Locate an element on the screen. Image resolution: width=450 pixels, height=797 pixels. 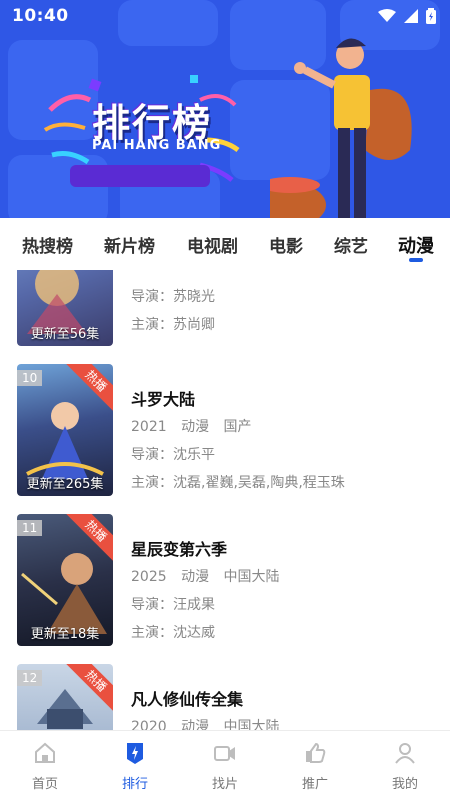
bottom-navigation: 首页 排行 找片 推广 我的 is located at coordinates (225, 763).